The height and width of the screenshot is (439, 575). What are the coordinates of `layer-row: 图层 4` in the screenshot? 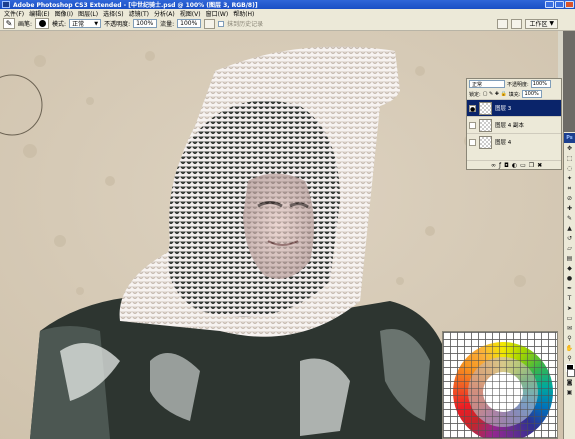 It's located at (514, 141).